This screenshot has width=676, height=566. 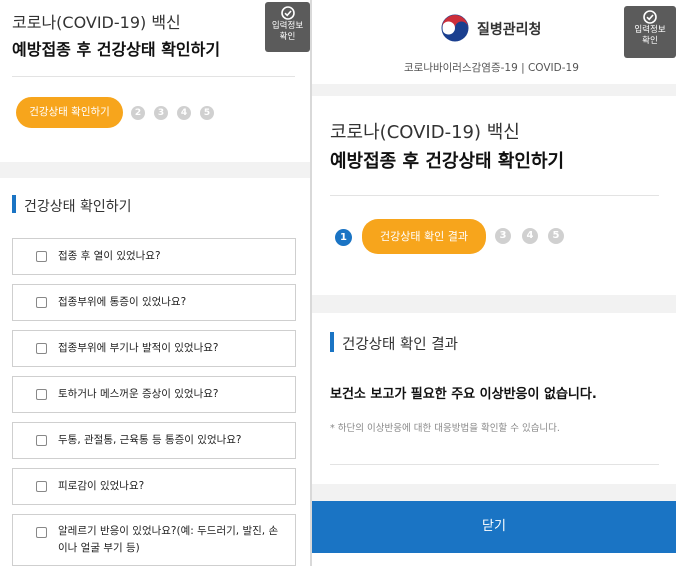 What do you see at coordinates (69, 112) in the screenshot?
I see `step-active: 건강상태 확인하기` at bounding box center [69, 112].